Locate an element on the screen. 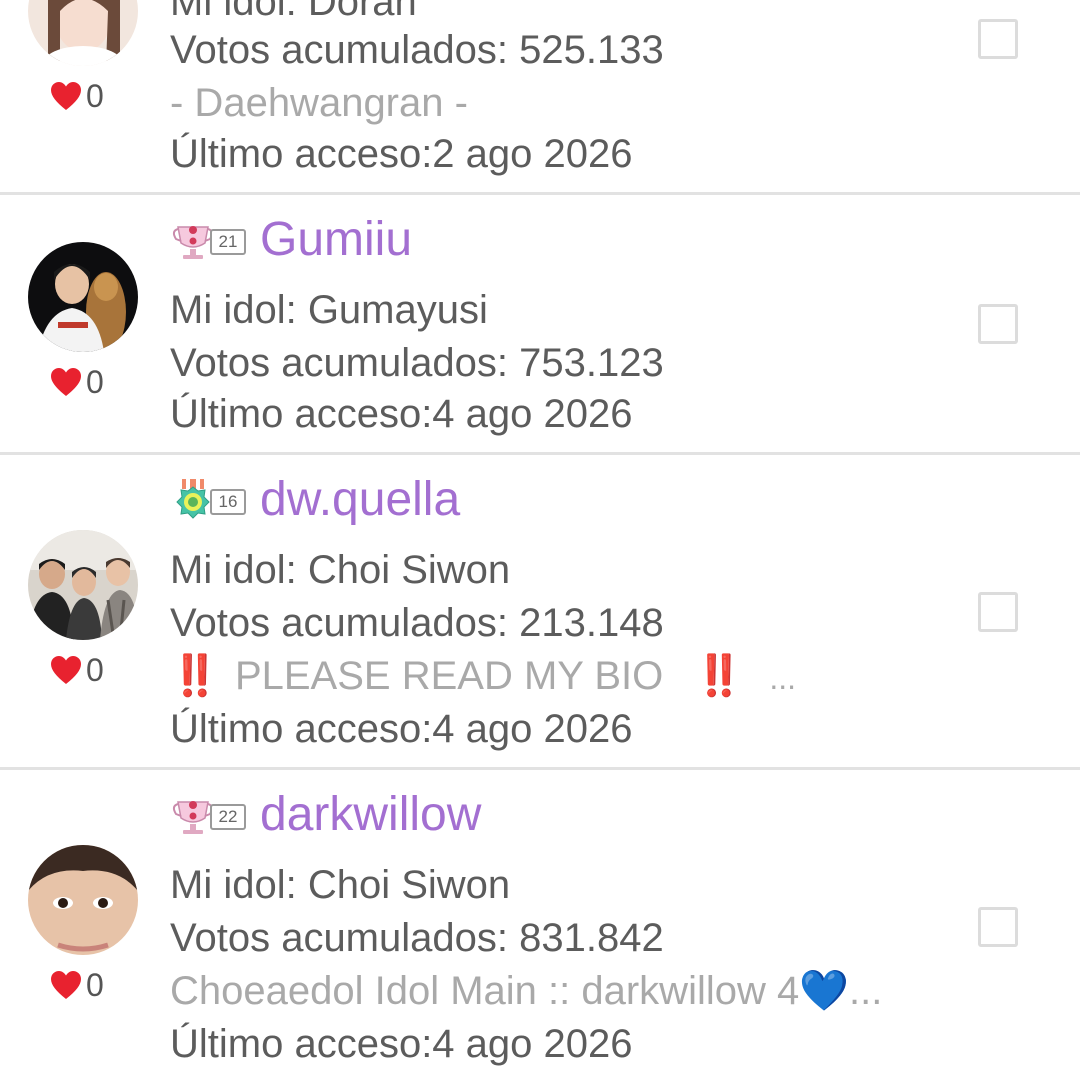 Image resolution: width=1080 pixels, height=1080 pixels. name-line: 22 darkwillow is located at coordinates (325, 815).